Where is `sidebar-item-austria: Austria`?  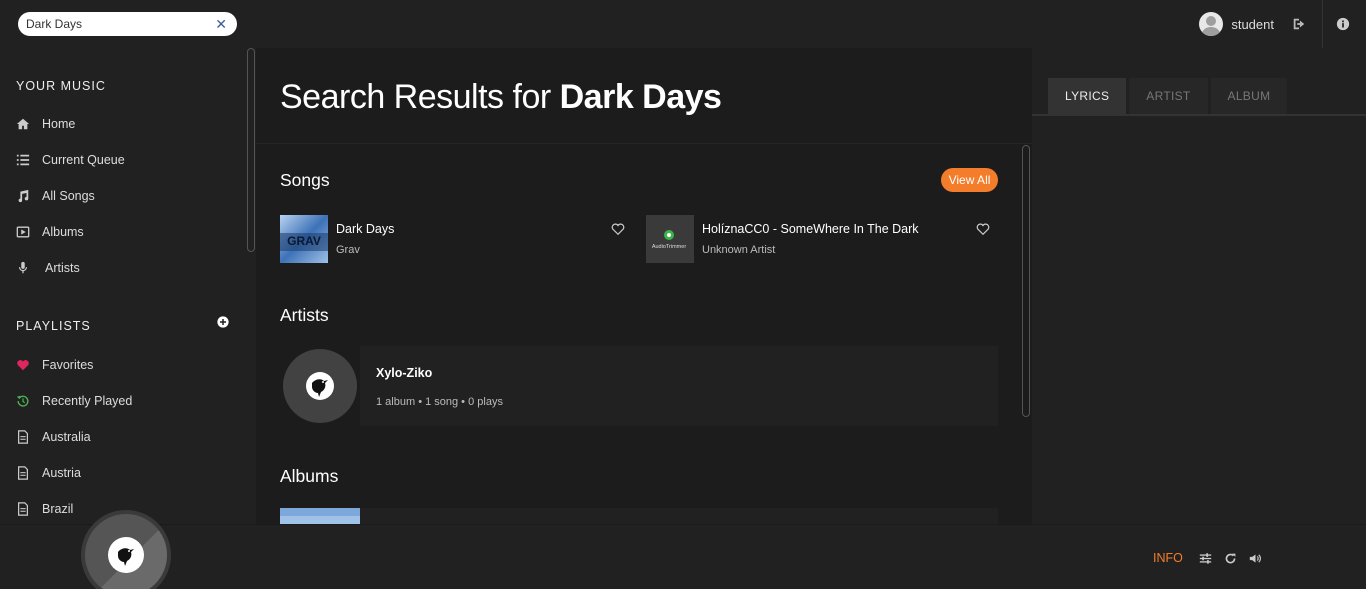
sidebar-item-austria: Austria is located at coordinates (48, 473).